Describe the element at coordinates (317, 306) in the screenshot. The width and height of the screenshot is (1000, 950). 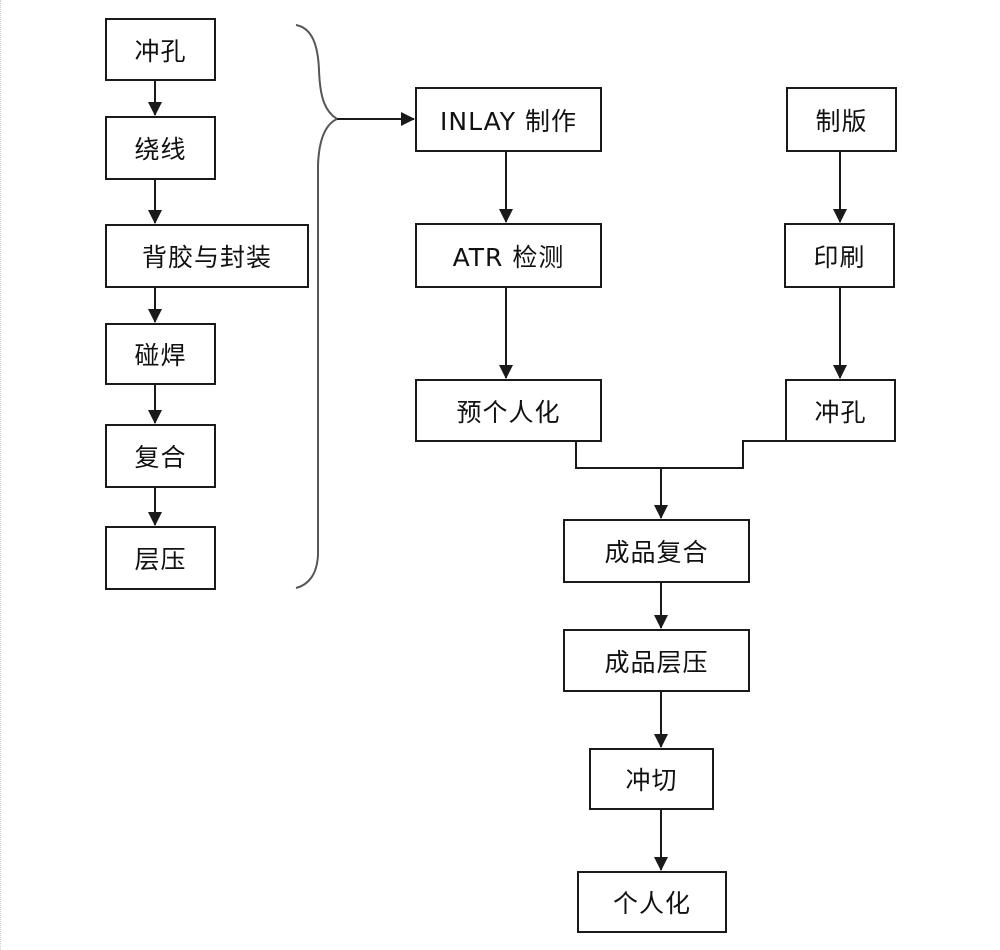
I see `curly-brace` at that location.